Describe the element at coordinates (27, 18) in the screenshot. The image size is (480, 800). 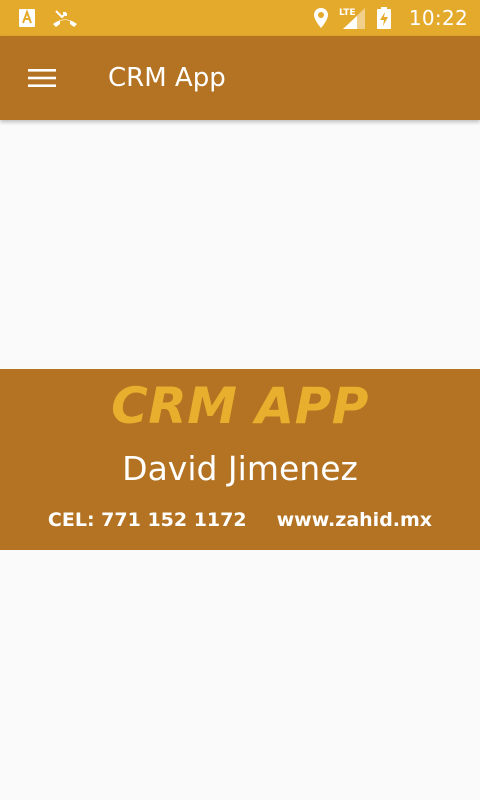
I see `autofill-icon` at that location.